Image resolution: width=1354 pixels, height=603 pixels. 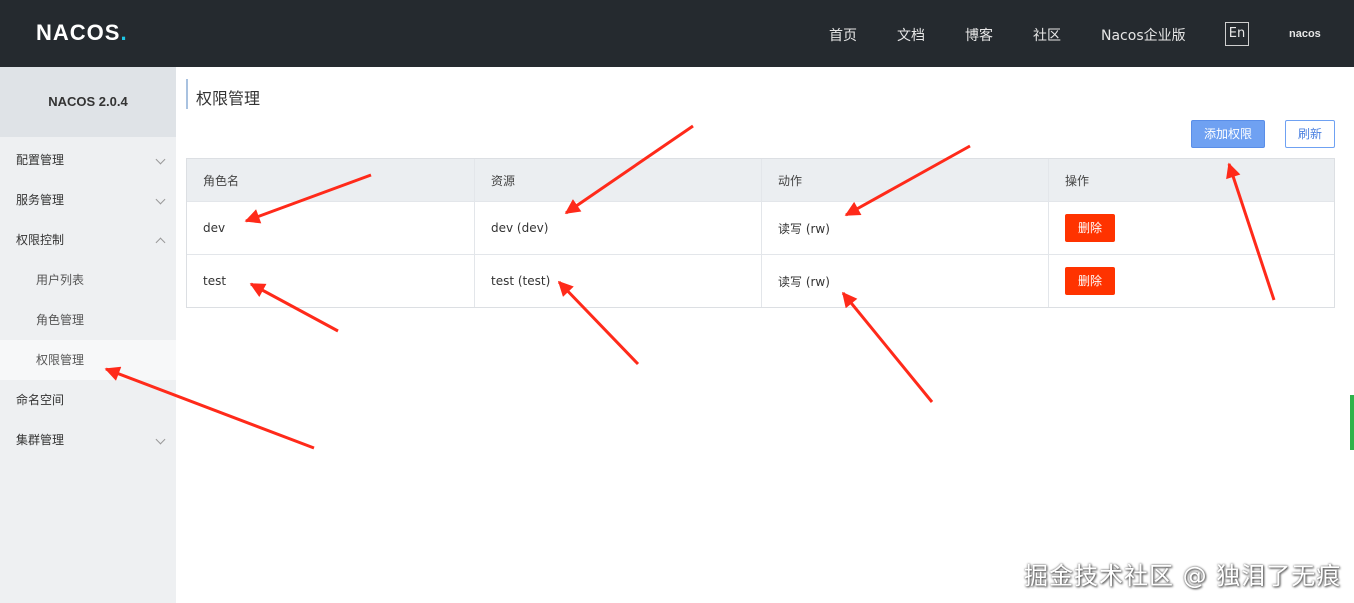 What do you see at coordinates (979, 35) in the screenshot?
I see `nav-blog: 博客` at bounding box center [979, 35].